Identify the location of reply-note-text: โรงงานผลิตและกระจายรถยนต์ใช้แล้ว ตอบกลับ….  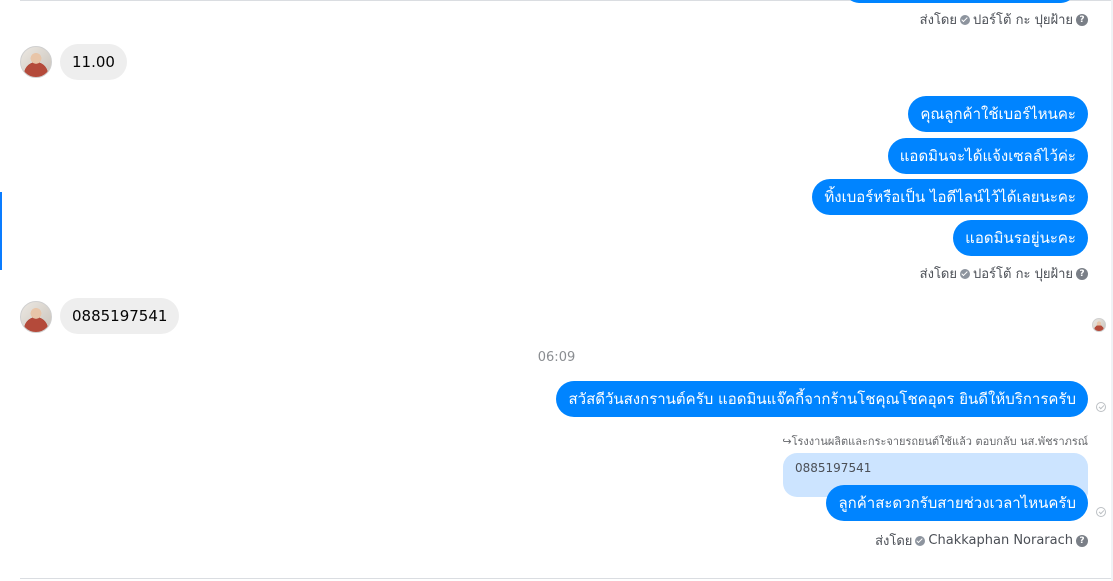
(939, 441).